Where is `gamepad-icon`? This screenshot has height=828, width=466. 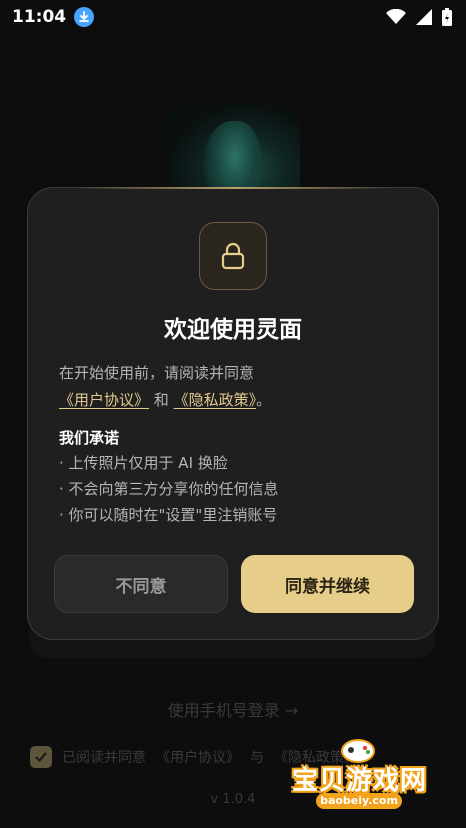 gamepad-icon is located at coordinates (358, 751).